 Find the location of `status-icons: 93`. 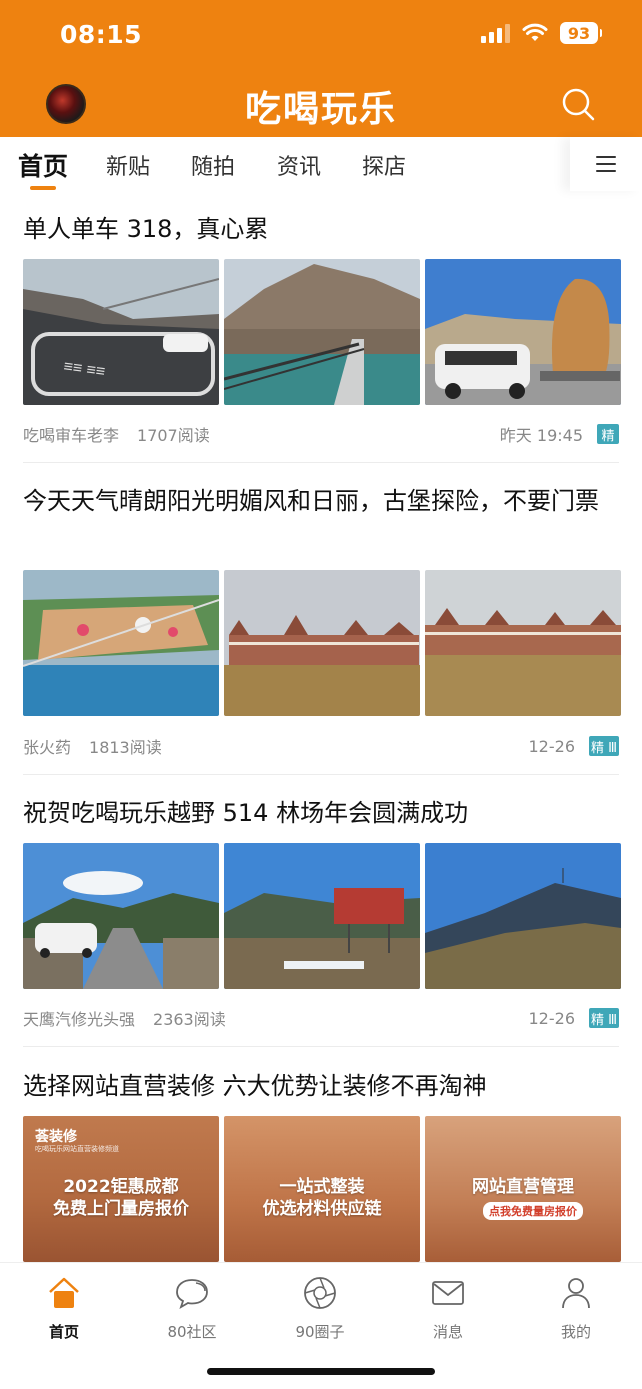

status-icons: 93 is located at coordinates (541, 33).